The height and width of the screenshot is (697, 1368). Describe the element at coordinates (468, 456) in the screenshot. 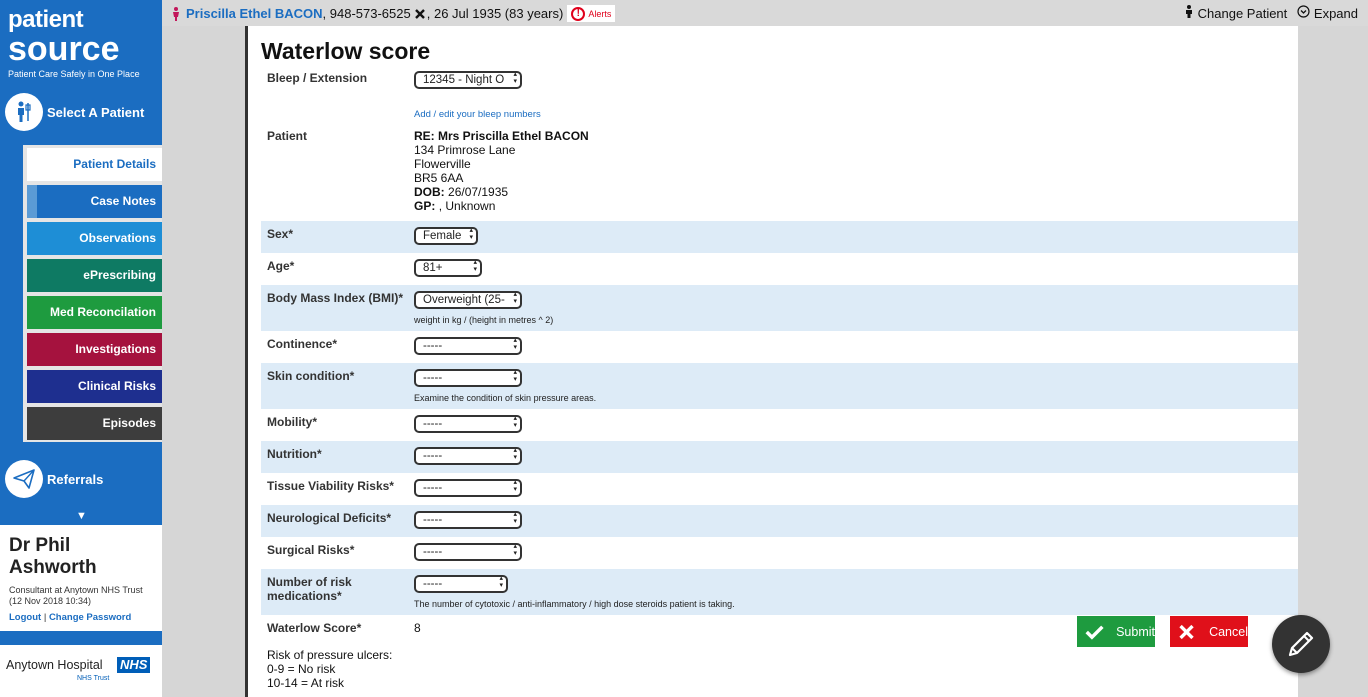

I see `nutrition-select: -----` at that location.